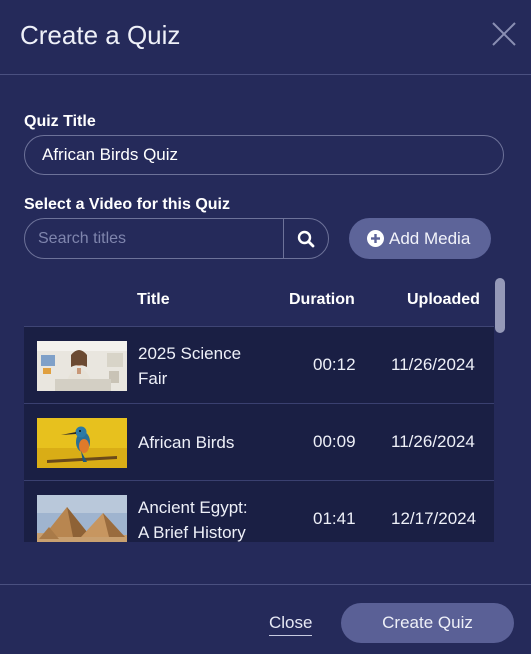  I want to click on quiz-title-label: Quiz Title, so click(60, 121).